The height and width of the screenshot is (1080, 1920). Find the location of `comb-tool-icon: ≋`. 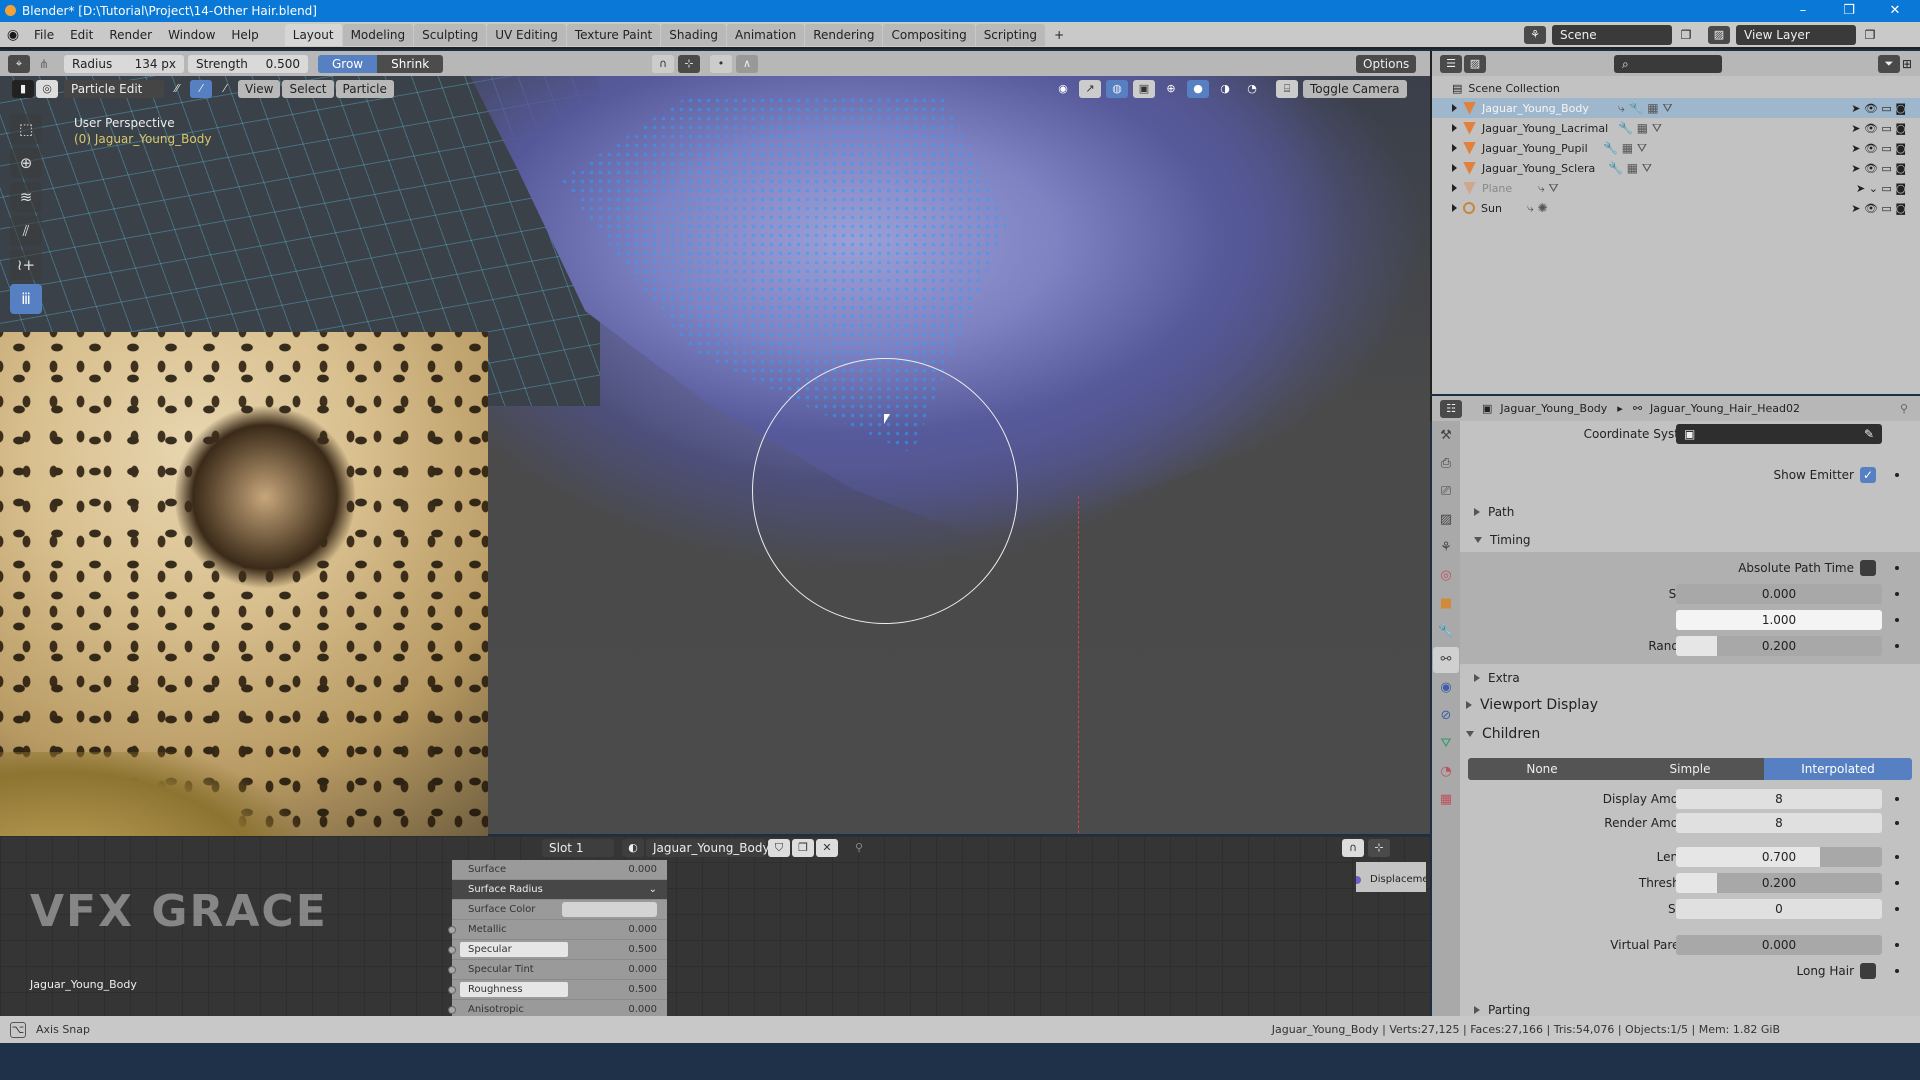

comb-tool-icon: ≋ is located at coordinates (26, 197).